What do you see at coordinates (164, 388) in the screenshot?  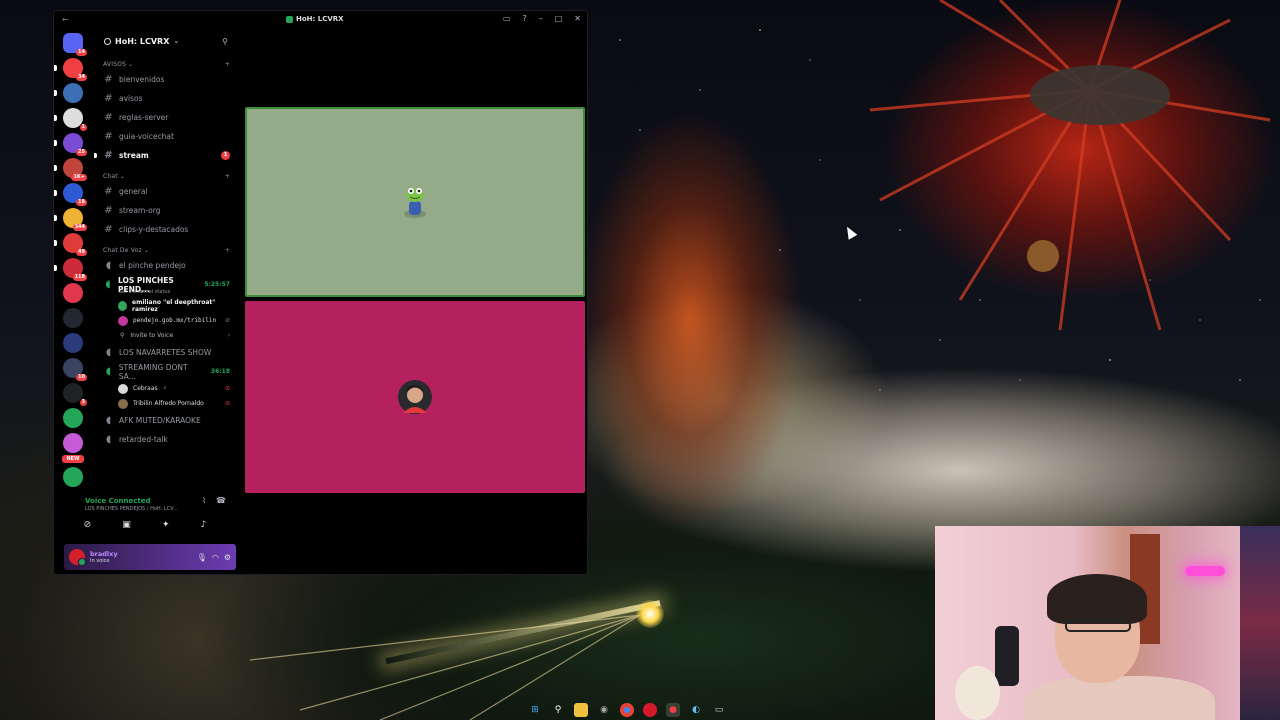 I see `voice-member: Cebraas ⚡ ⊘` at bounding box center [164, 388].